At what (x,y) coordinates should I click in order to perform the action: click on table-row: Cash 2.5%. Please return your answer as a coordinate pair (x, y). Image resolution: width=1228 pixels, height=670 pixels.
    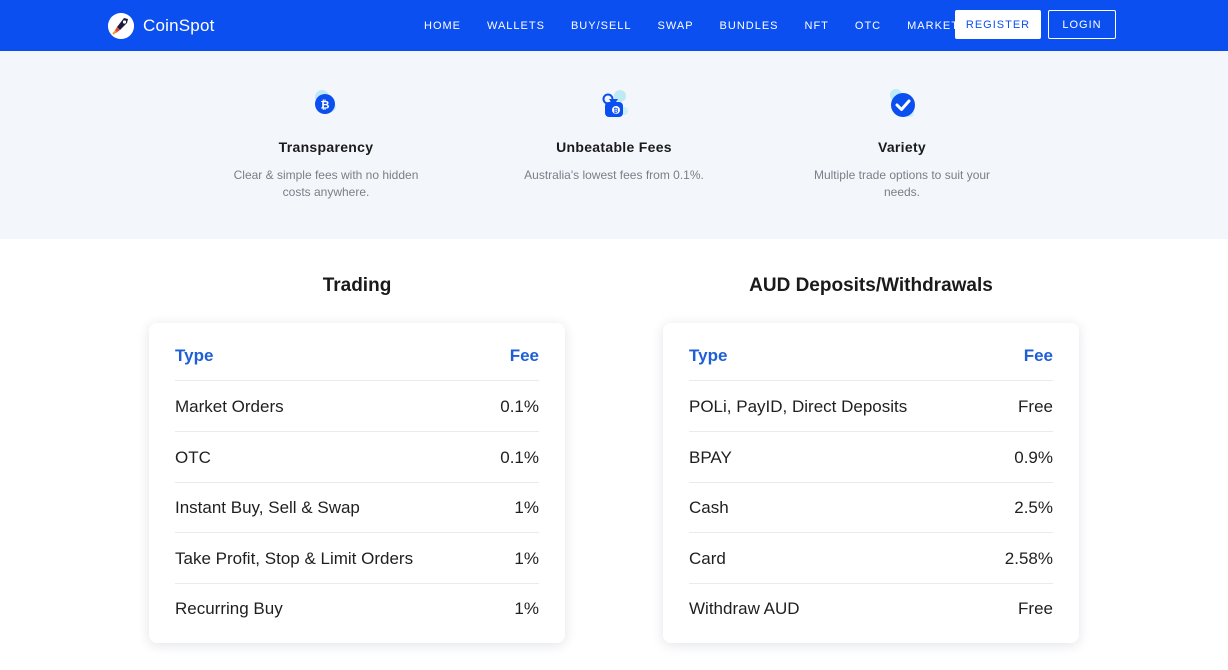
    Looking at the image, I should click on (871, 508).